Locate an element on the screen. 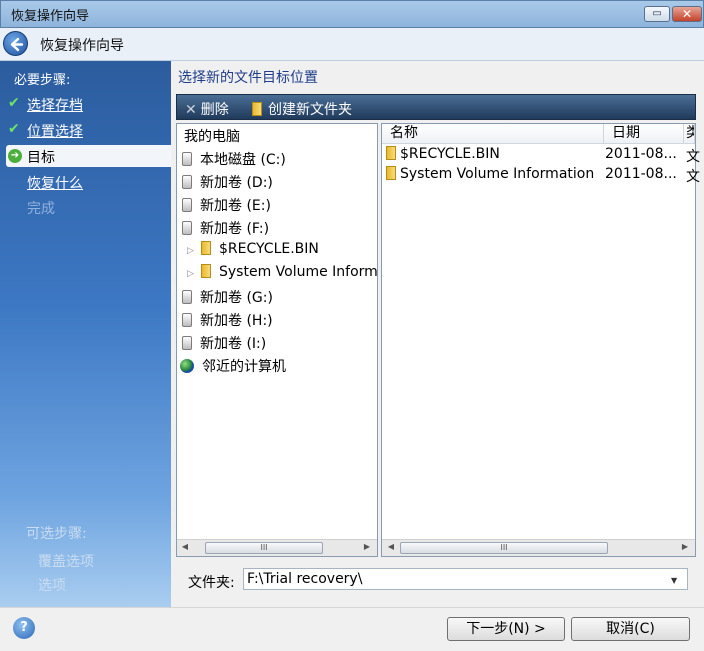 This screenshot has height=651, width=704. delete-button: ✕ 删除 is located at coordinates (207, 109).